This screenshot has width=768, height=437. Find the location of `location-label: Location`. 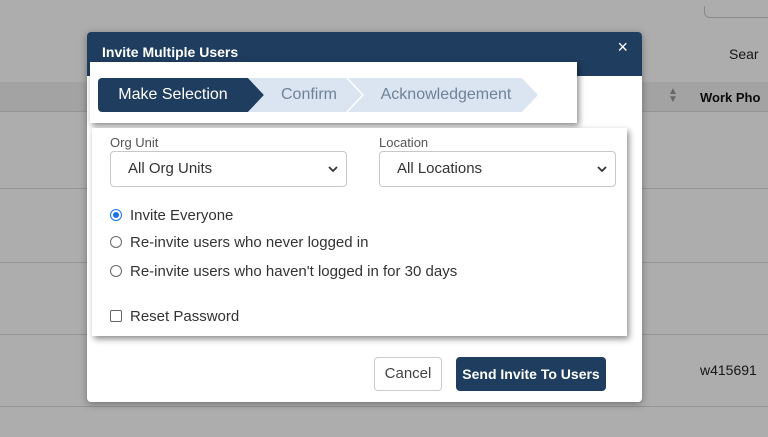

location-label: Location is located at coordinates (404, 142).